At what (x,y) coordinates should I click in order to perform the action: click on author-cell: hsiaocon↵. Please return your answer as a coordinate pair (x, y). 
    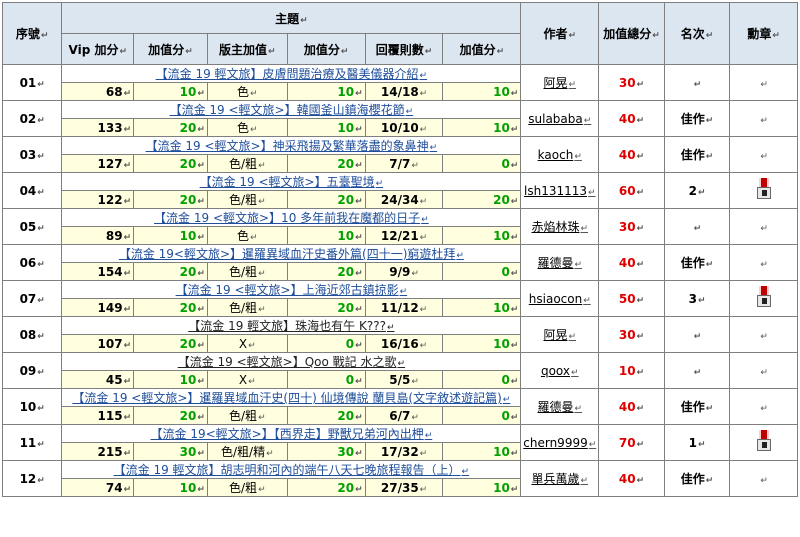
    Looking at the image, I should click on (560, 298).